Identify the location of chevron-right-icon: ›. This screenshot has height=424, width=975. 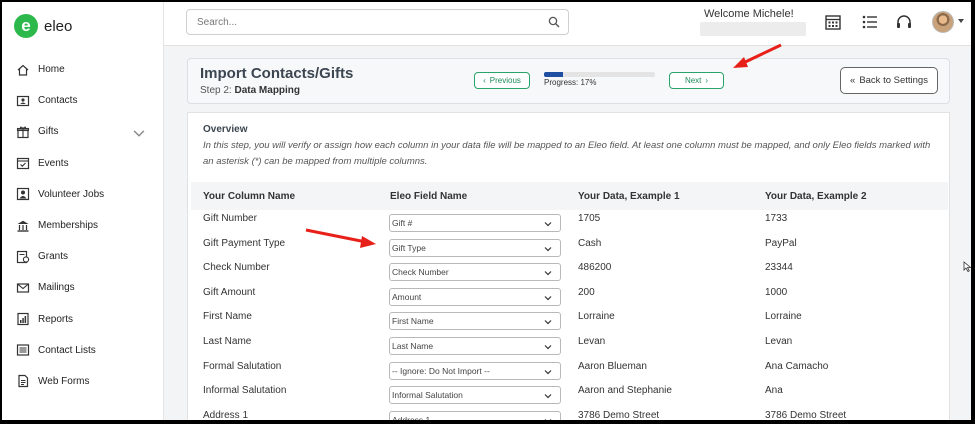
(707, 80).